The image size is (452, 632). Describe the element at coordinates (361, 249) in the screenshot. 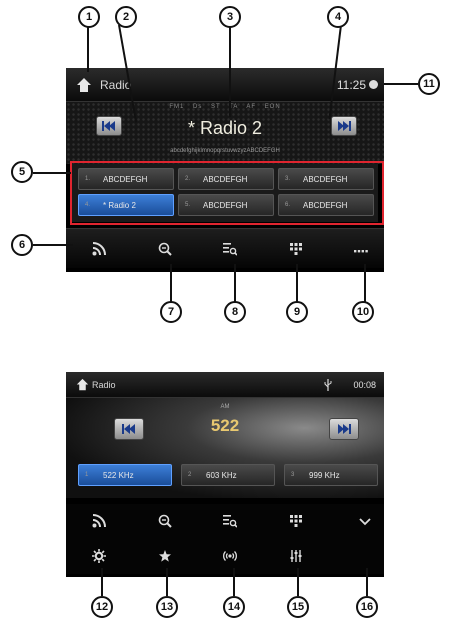

I see `more-button` at that location.